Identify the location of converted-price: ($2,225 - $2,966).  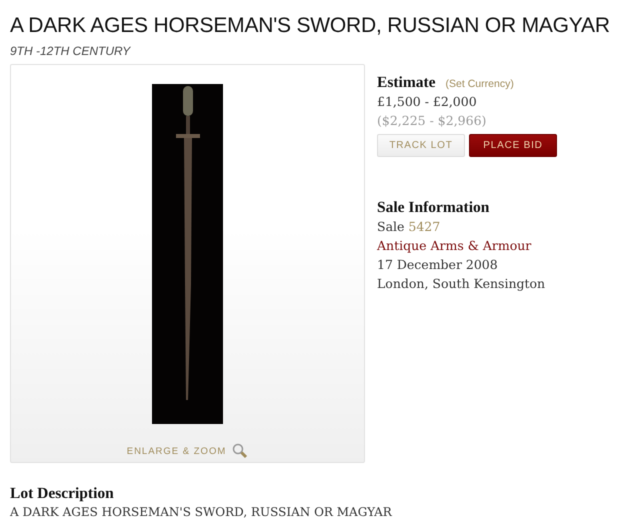
(432, 121).